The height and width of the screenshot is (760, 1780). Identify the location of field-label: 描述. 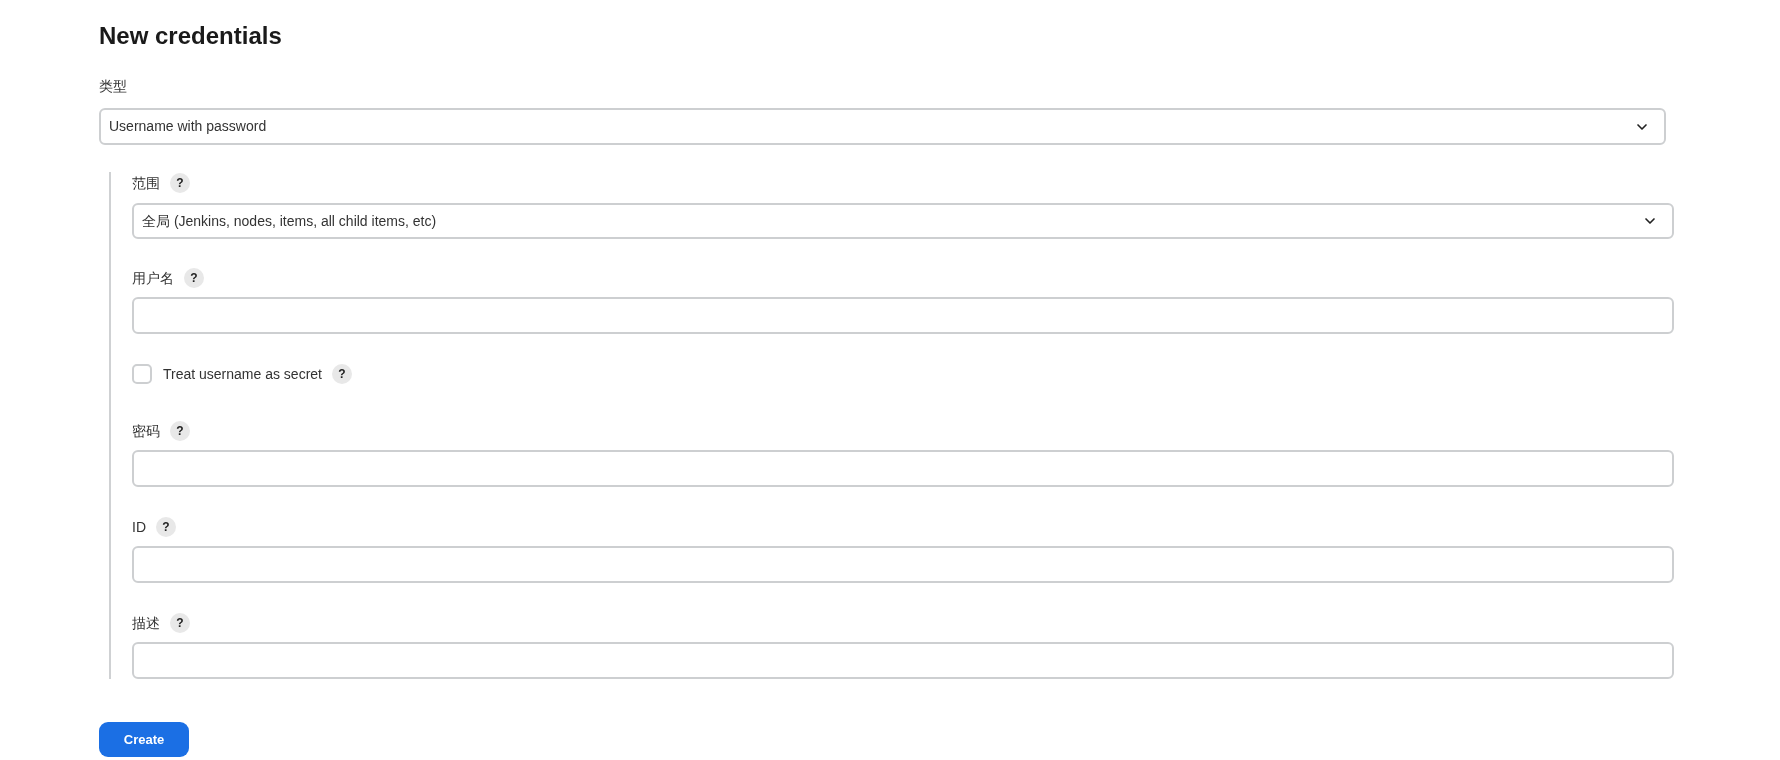
(146, 623).